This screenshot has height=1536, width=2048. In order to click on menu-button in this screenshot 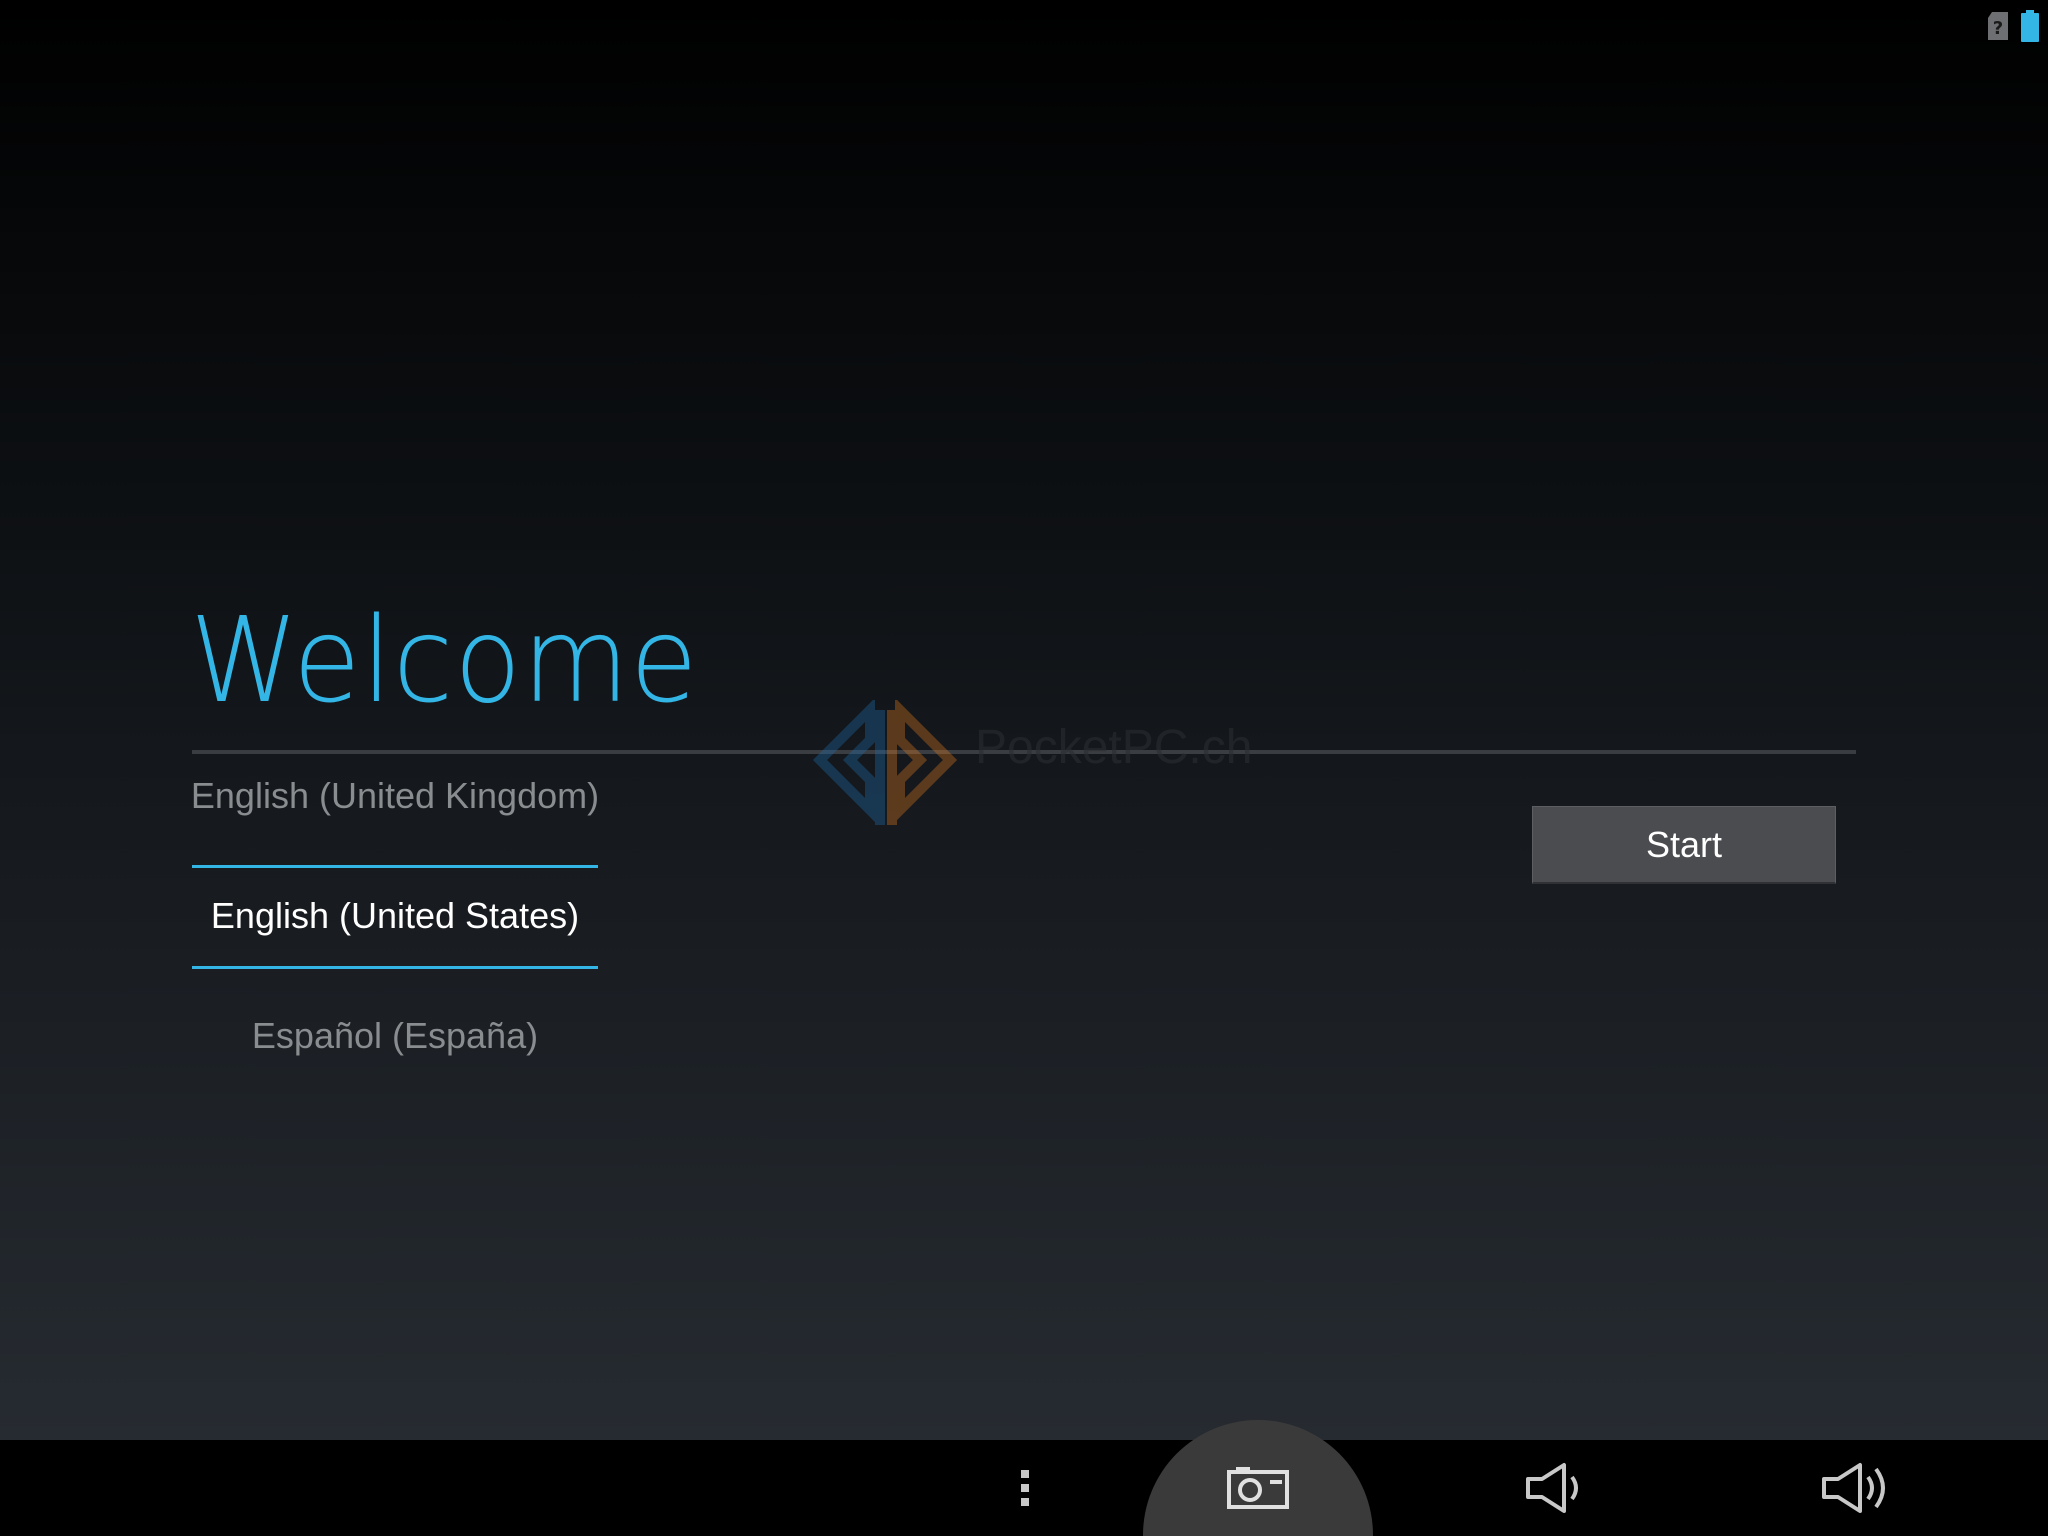, I will do `click(1025, 1488)`.